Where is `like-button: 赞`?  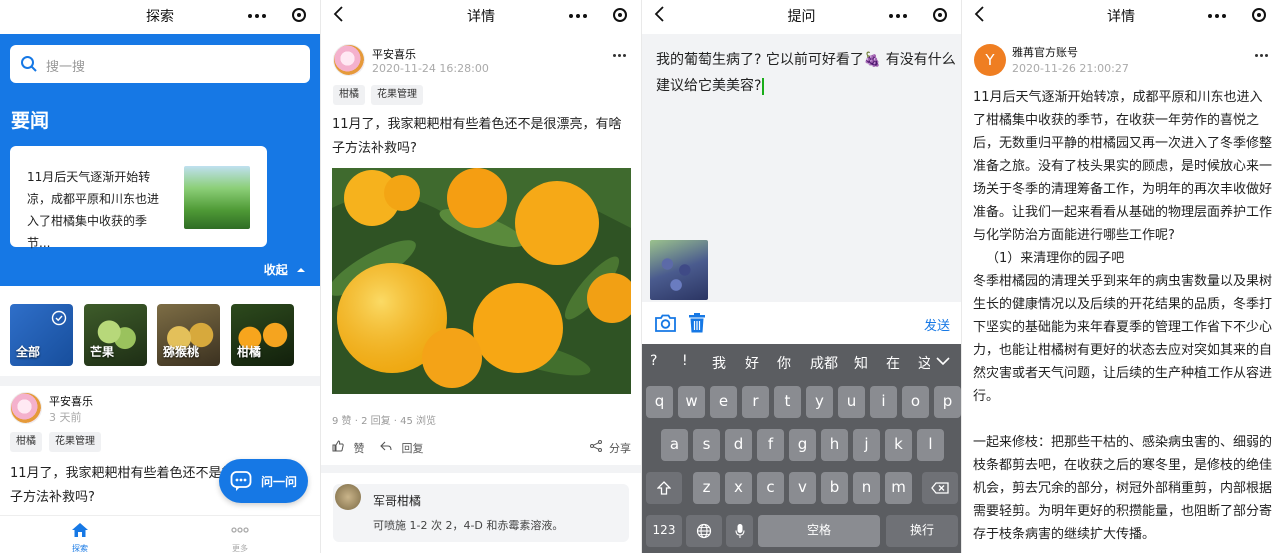
like-button: 赞 is located at coordinates (348, 448).